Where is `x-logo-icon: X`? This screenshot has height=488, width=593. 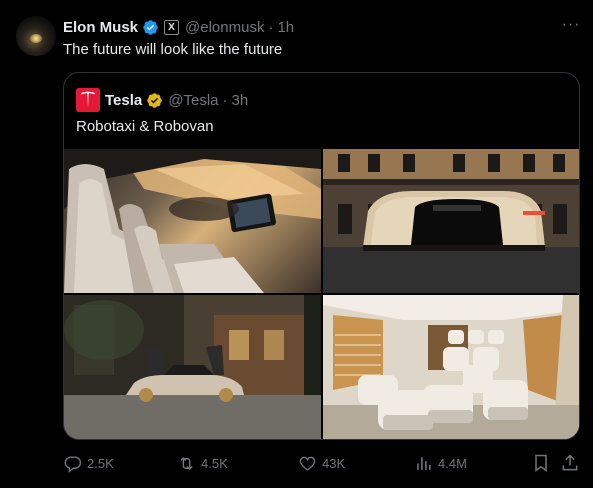
x-logo-icon: X is located at coordinates (172, 27).